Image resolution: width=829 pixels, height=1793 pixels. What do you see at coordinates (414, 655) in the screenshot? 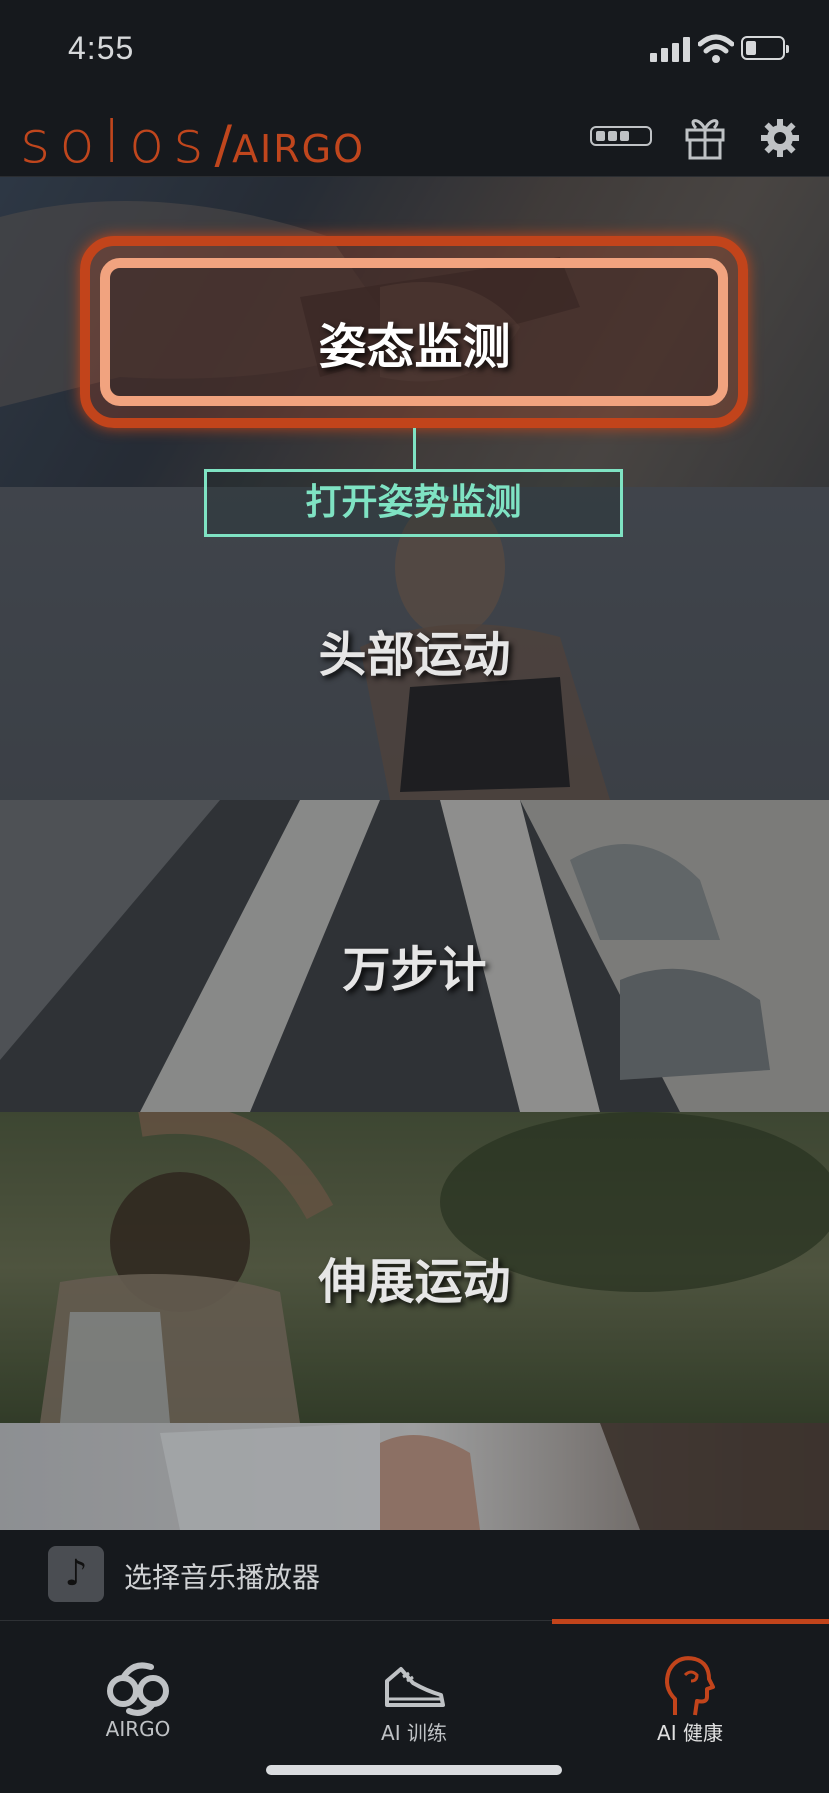
I see `panel-label-head: 头部运动` at bounding box center [414, 655].